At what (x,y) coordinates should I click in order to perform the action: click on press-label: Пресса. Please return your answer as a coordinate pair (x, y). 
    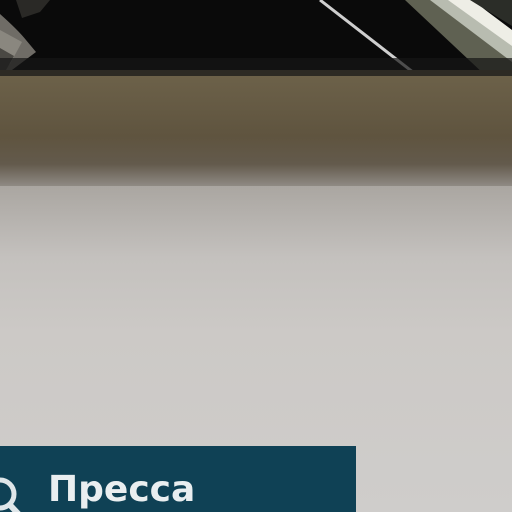
    Looking at the image, I should click on (122, 489).